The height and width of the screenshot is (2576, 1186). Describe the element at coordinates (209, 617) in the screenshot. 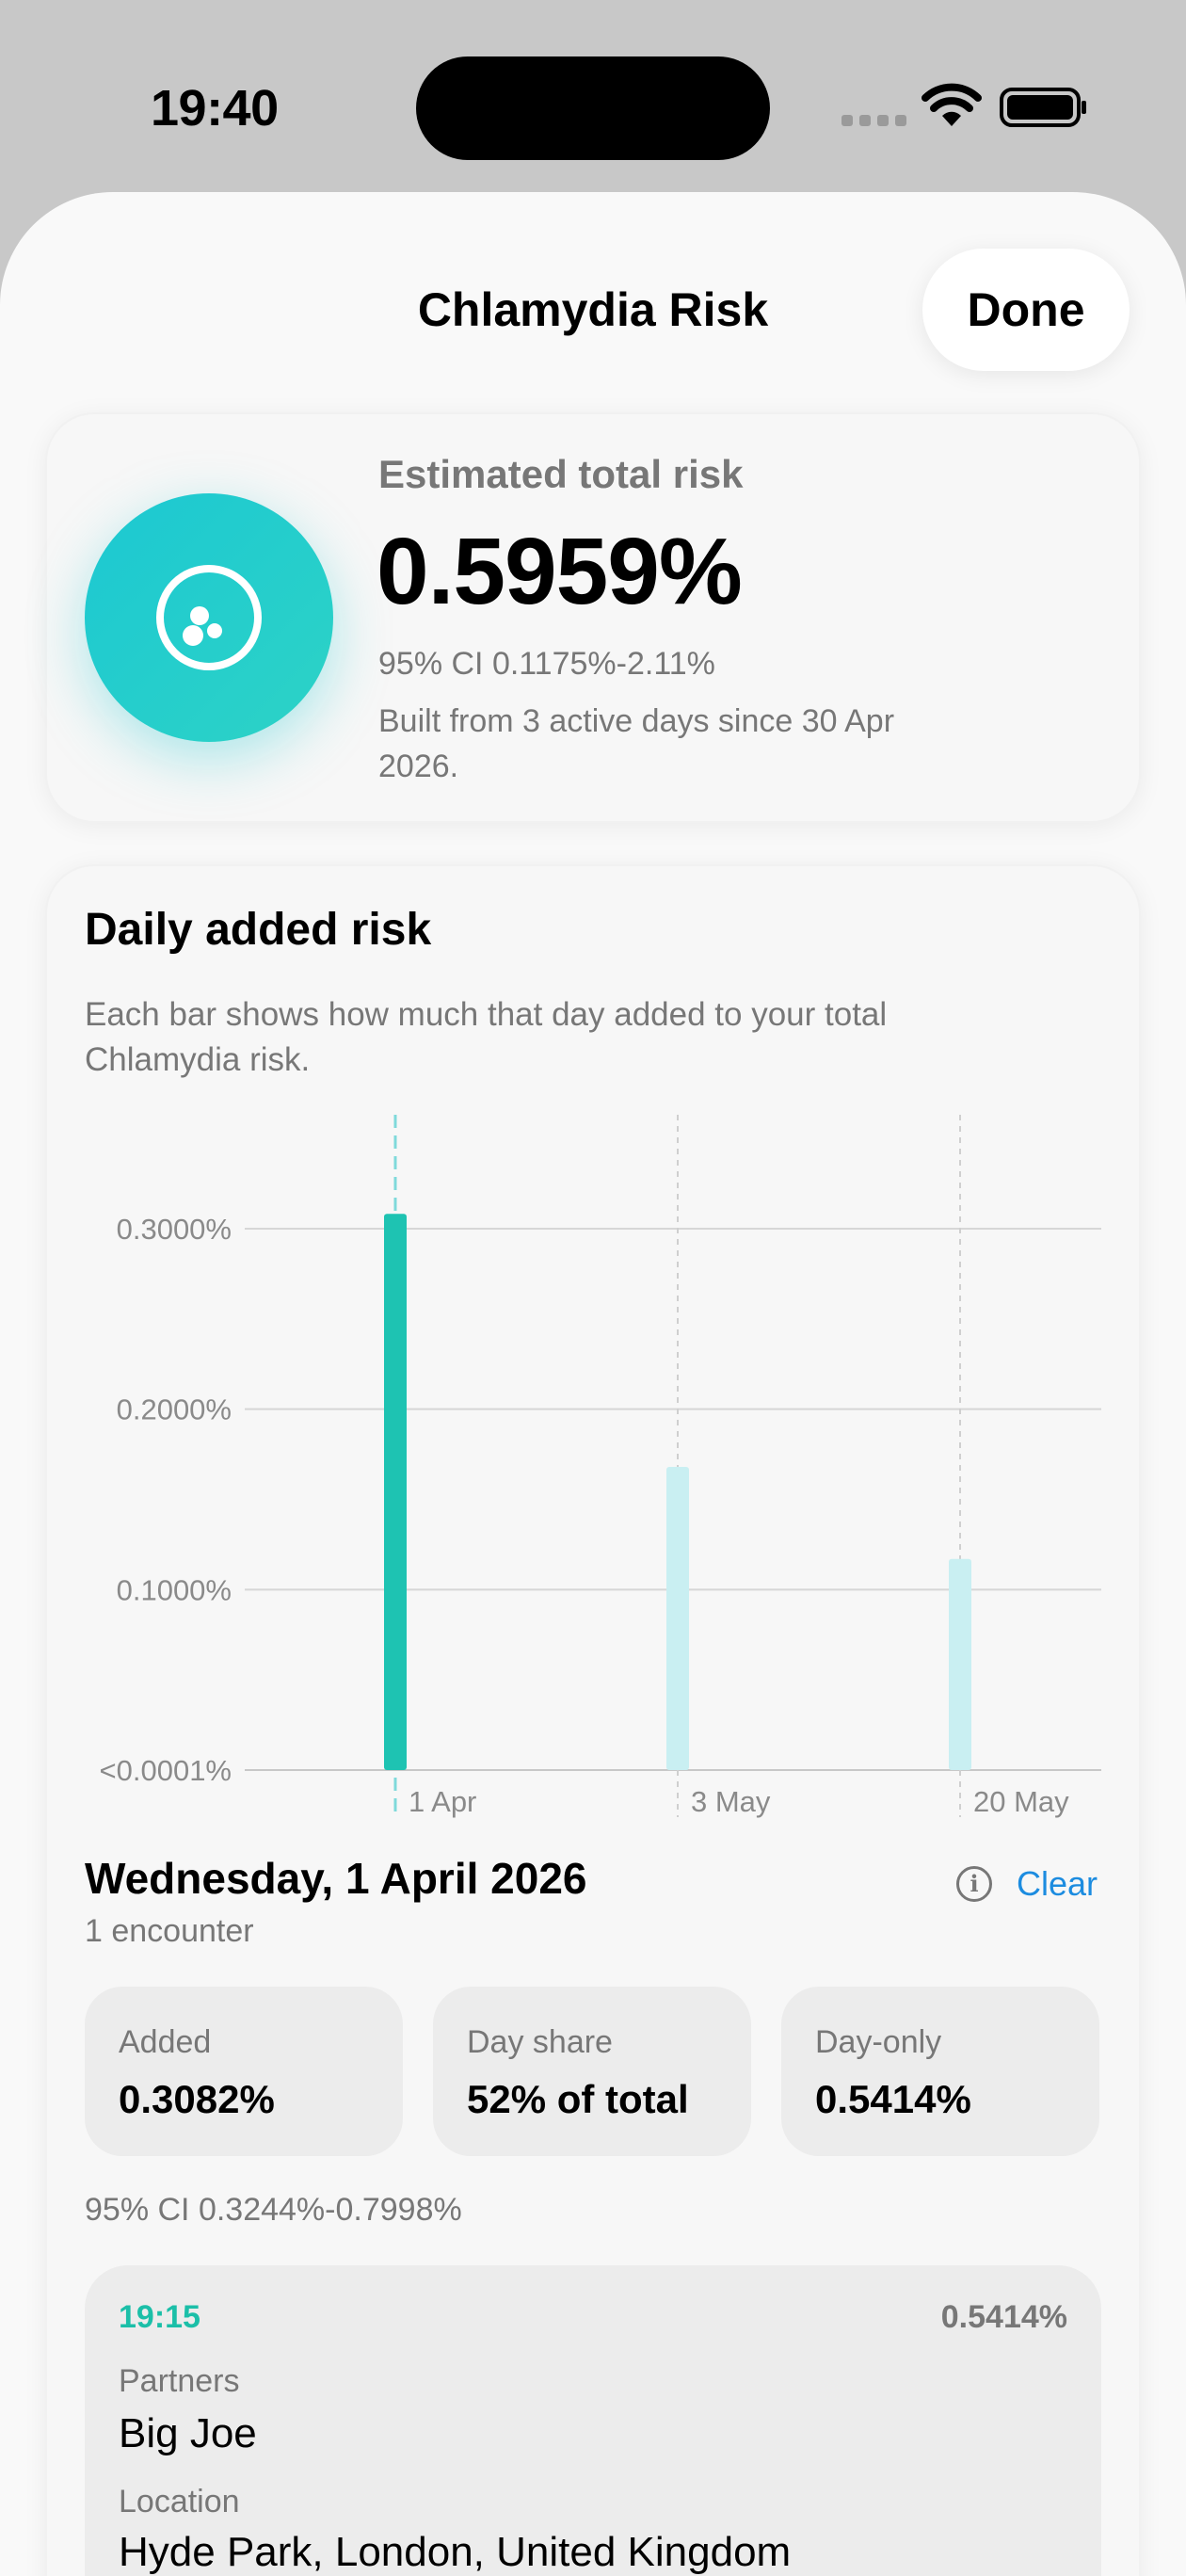

I see `bacteria-icon` at that location.